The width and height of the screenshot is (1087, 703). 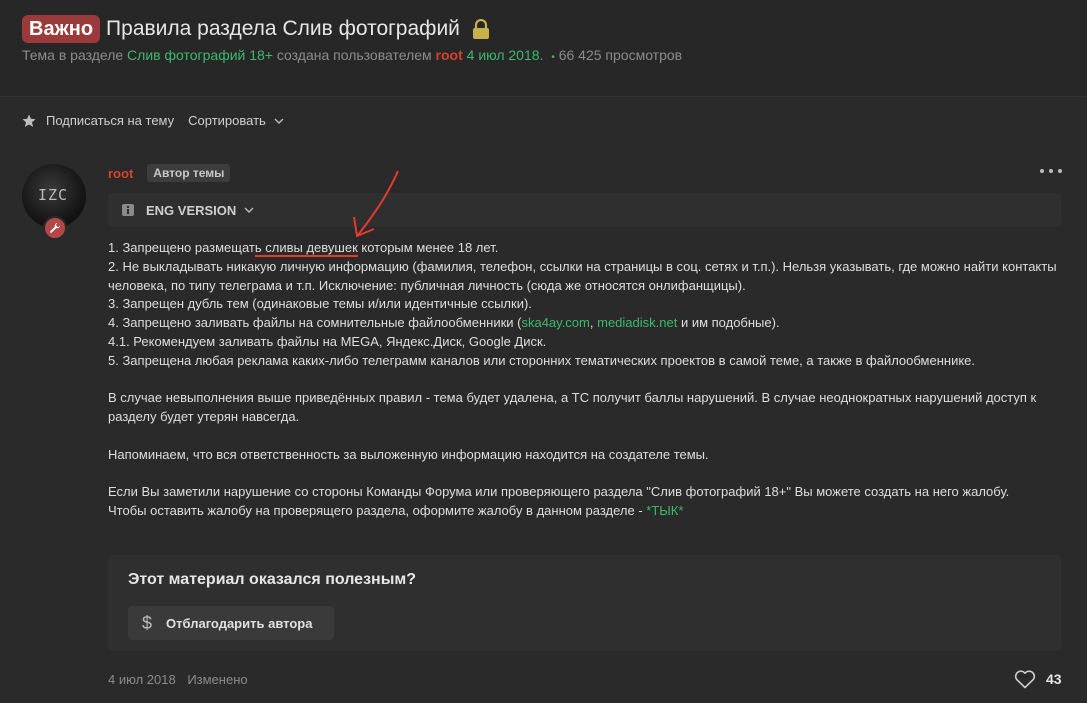 What do you see at coordinates (29, 121) in the screenshot?
I see `star-icon` at bounding box center [29, 121].